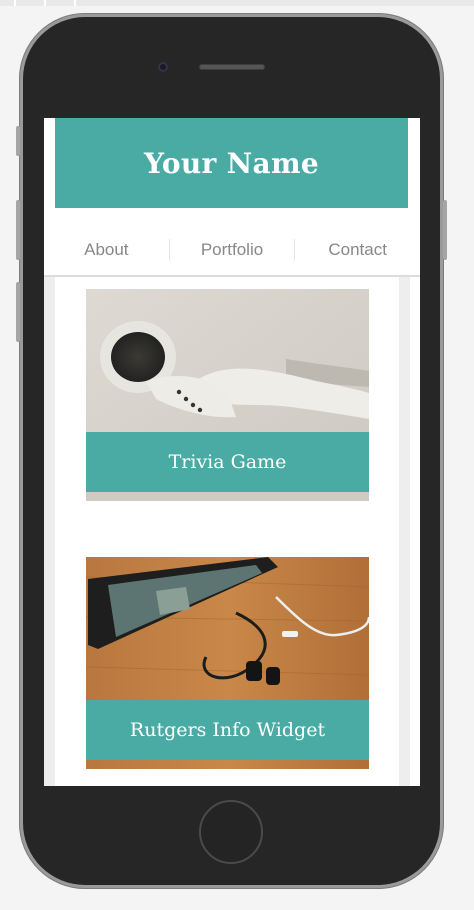  What do you see at coordinates (18, 312) in the screenshot?
I see `volume-down-button` at bounding box center [18, 312].